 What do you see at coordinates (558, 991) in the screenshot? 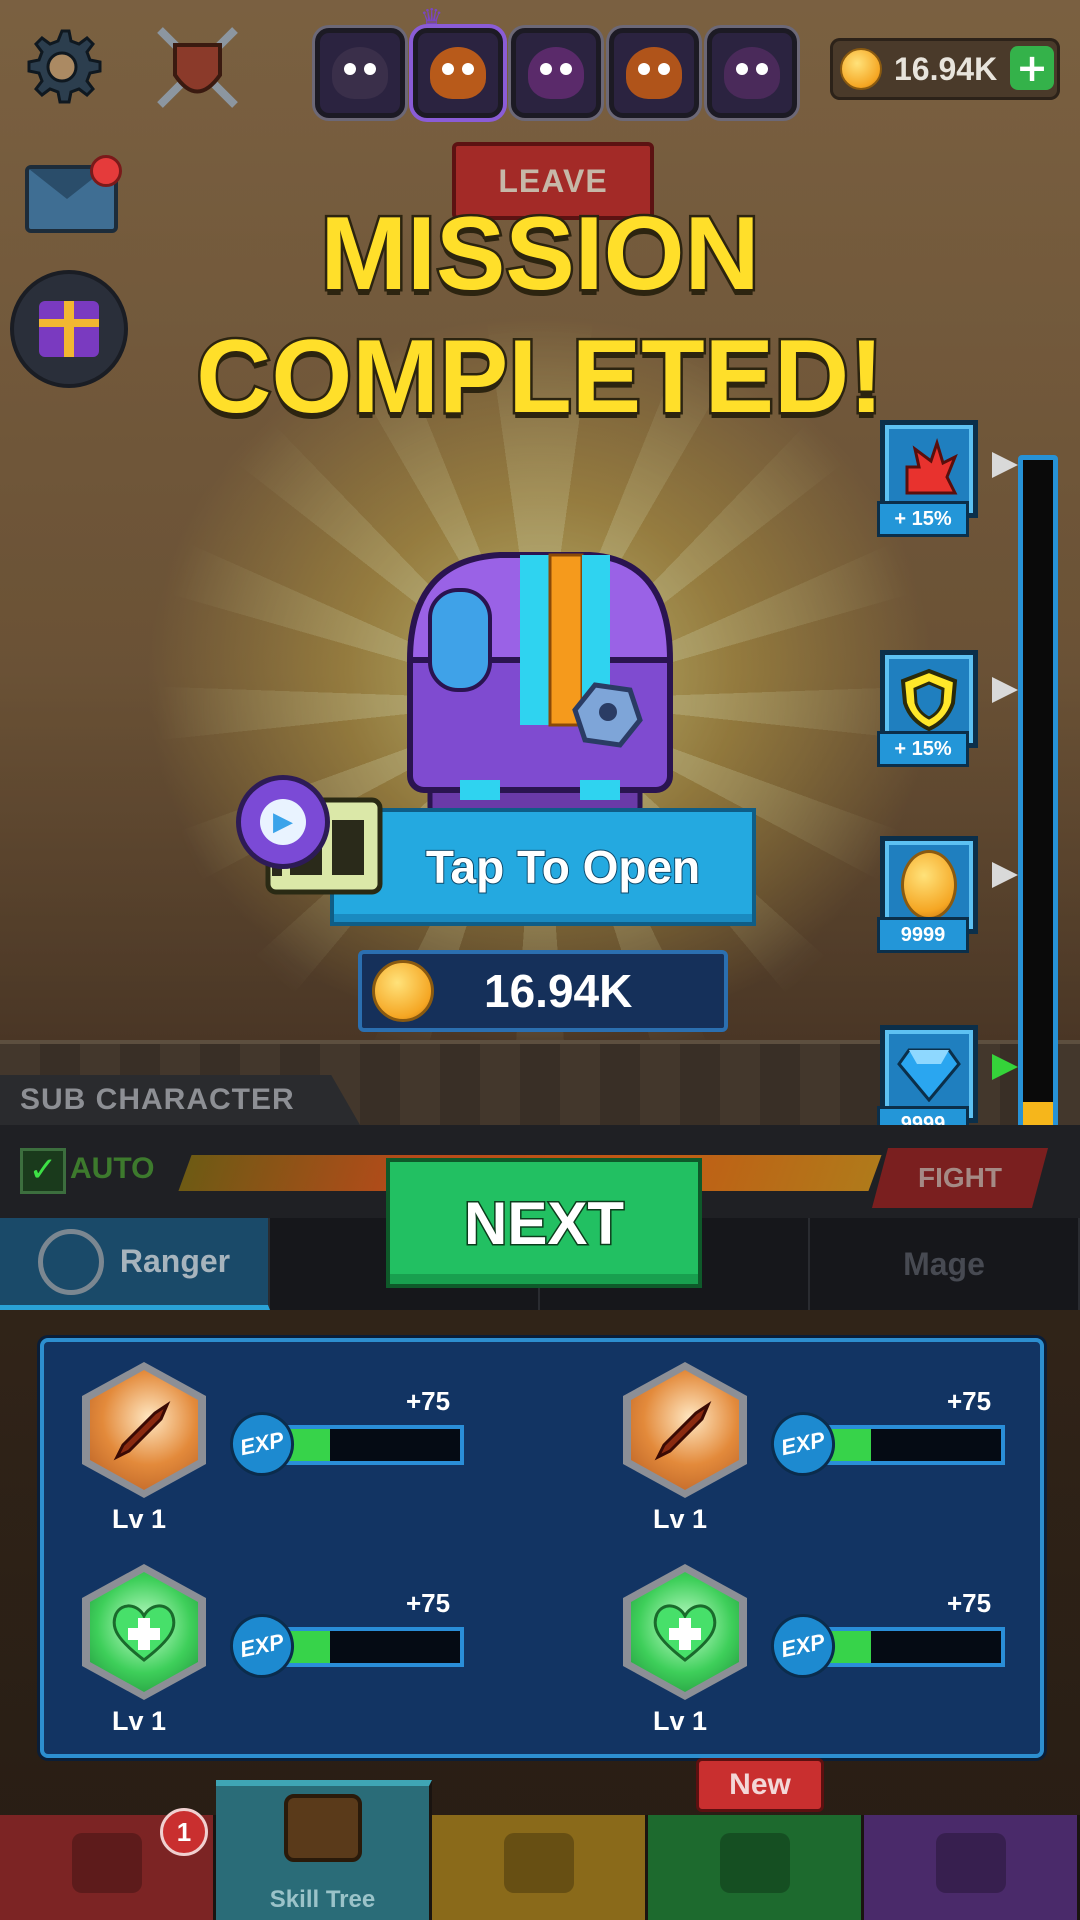
I see `gold-reward-amount: 16.94K` at bounding box center [558, 991].